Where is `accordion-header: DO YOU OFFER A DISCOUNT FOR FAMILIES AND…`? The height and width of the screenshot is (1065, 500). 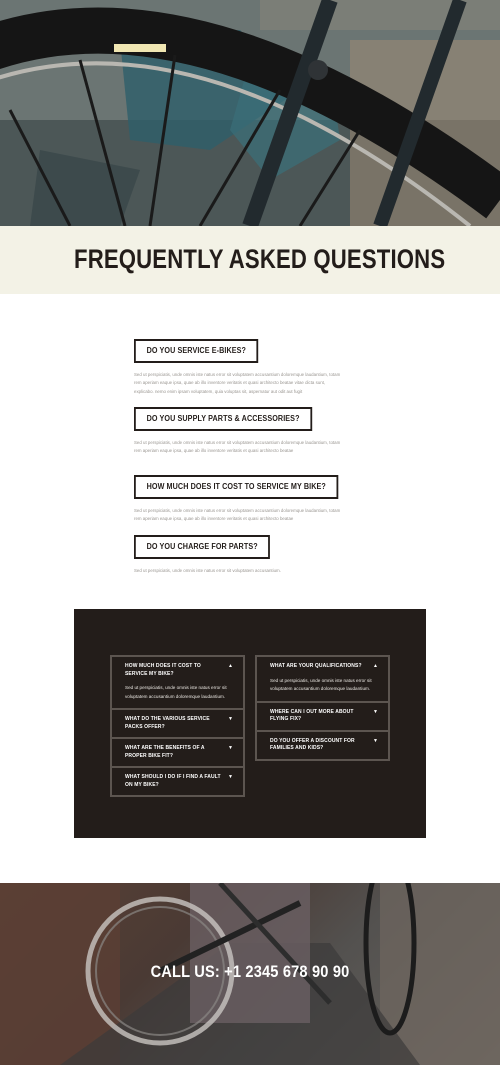
accordion-header: DO YOU OFFER A DISCOUNT FOR FAMILIES AND… is located at coordinates (322, 745).